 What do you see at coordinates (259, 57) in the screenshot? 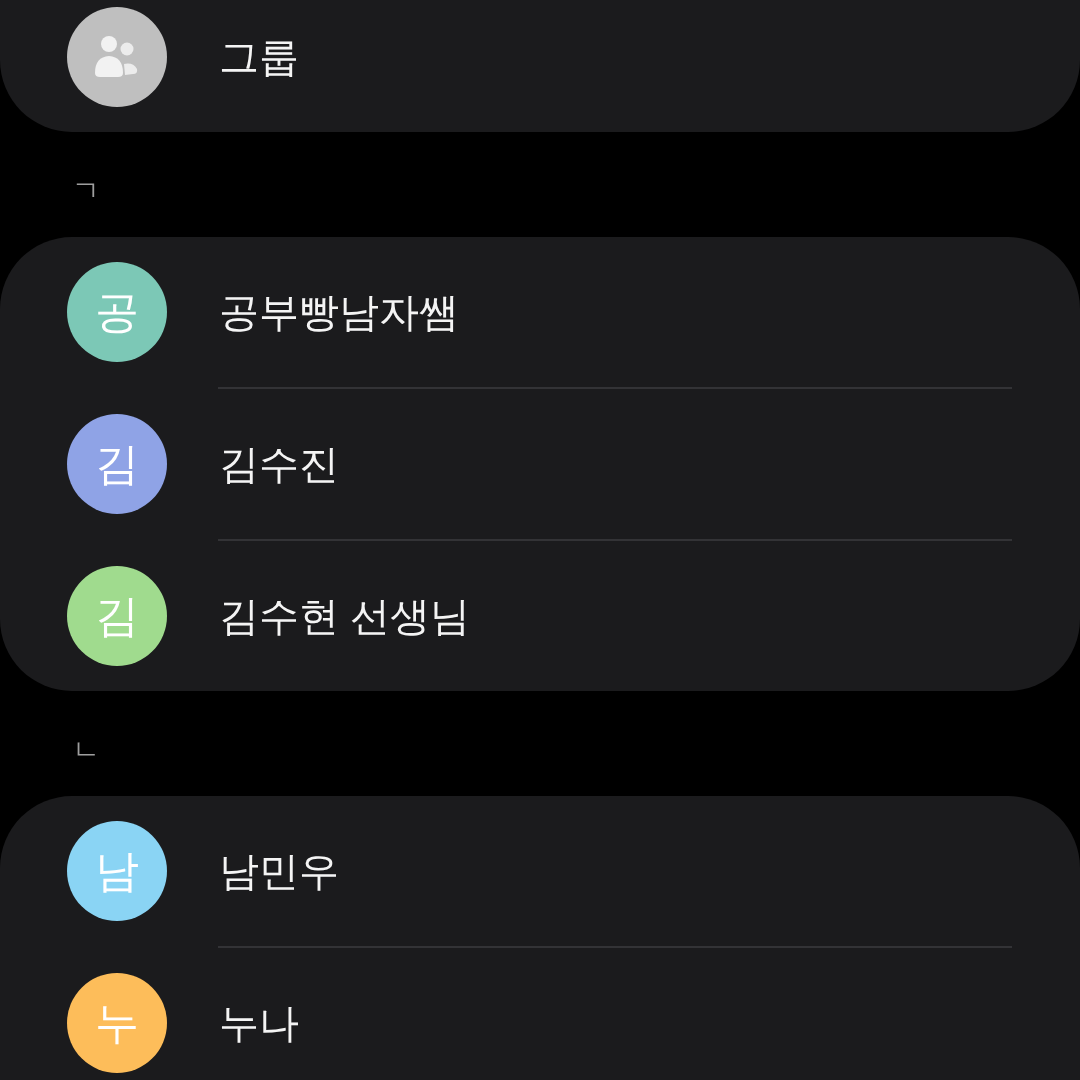
I see `group-name: 그룹` at bounding box center [259, 57].